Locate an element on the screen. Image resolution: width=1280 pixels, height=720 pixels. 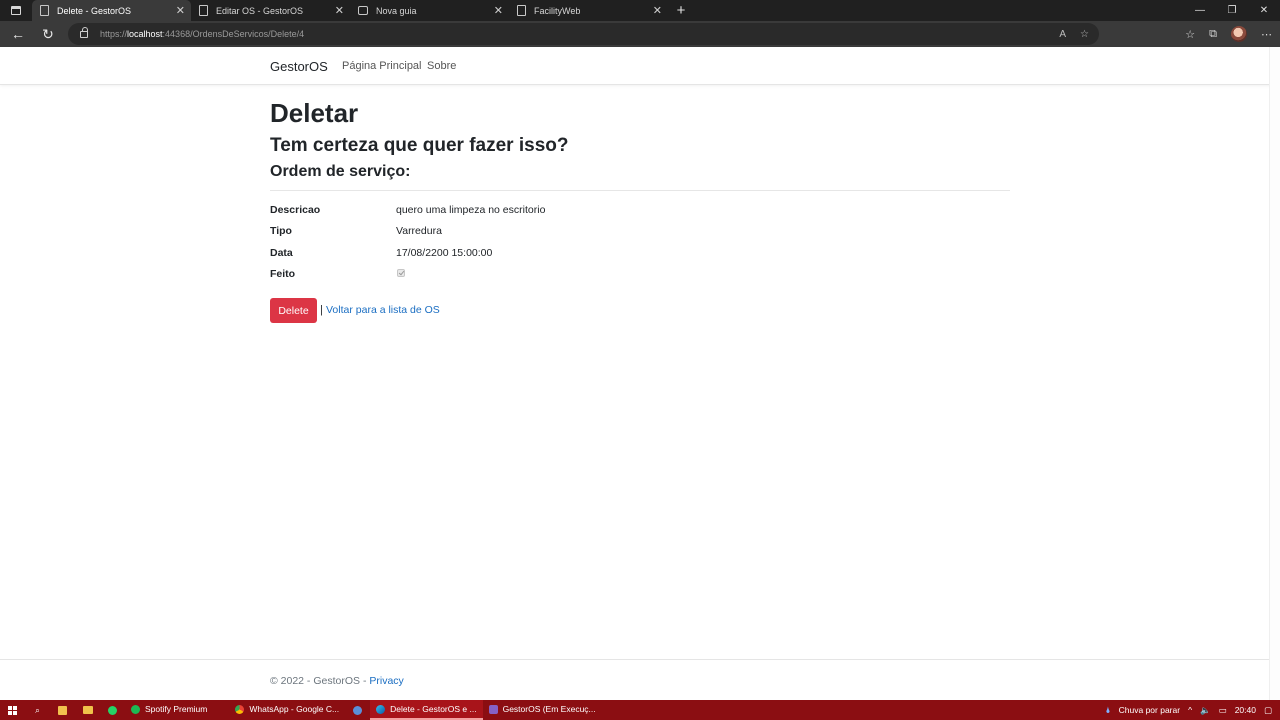
clock: 20:40 is located at coordinates (1245, 710).